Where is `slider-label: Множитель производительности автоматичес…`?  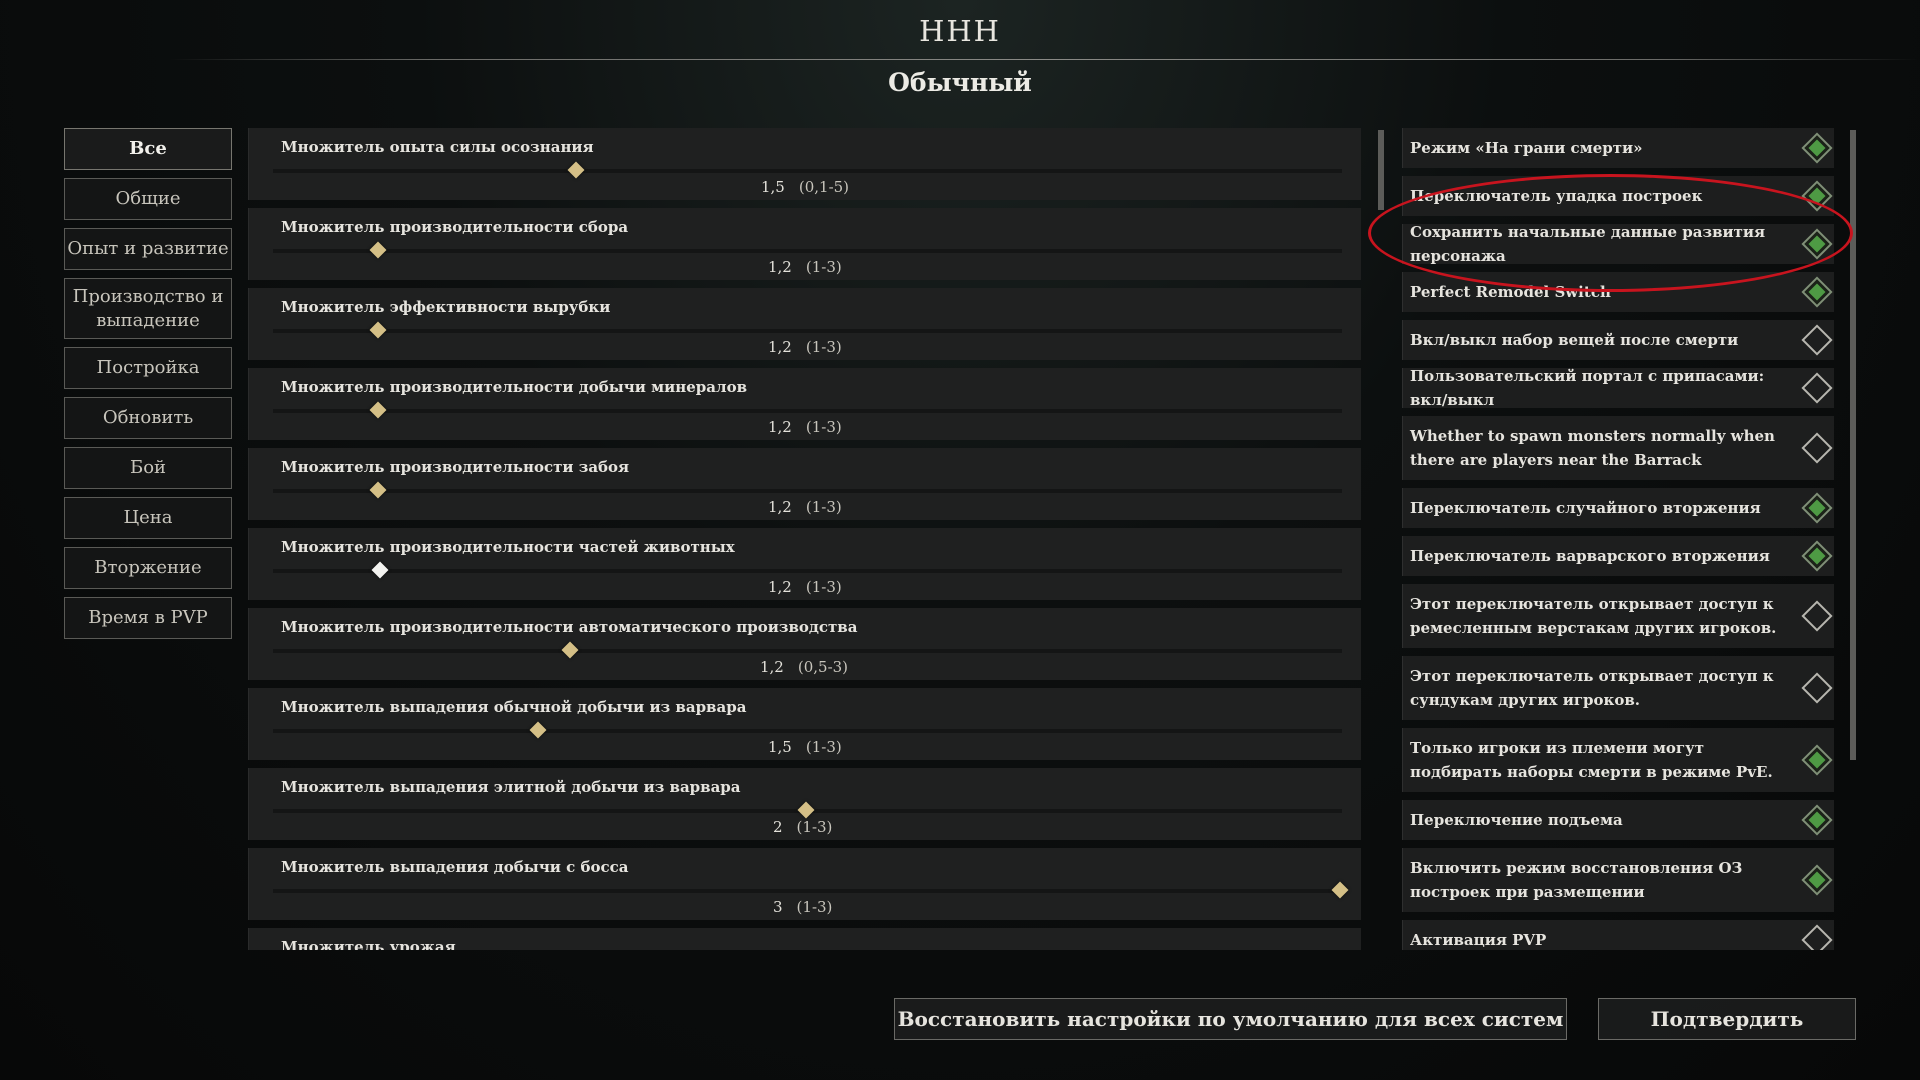
slider-label: Множитель производительности автоматичес… is located at coordinates (569, 627).